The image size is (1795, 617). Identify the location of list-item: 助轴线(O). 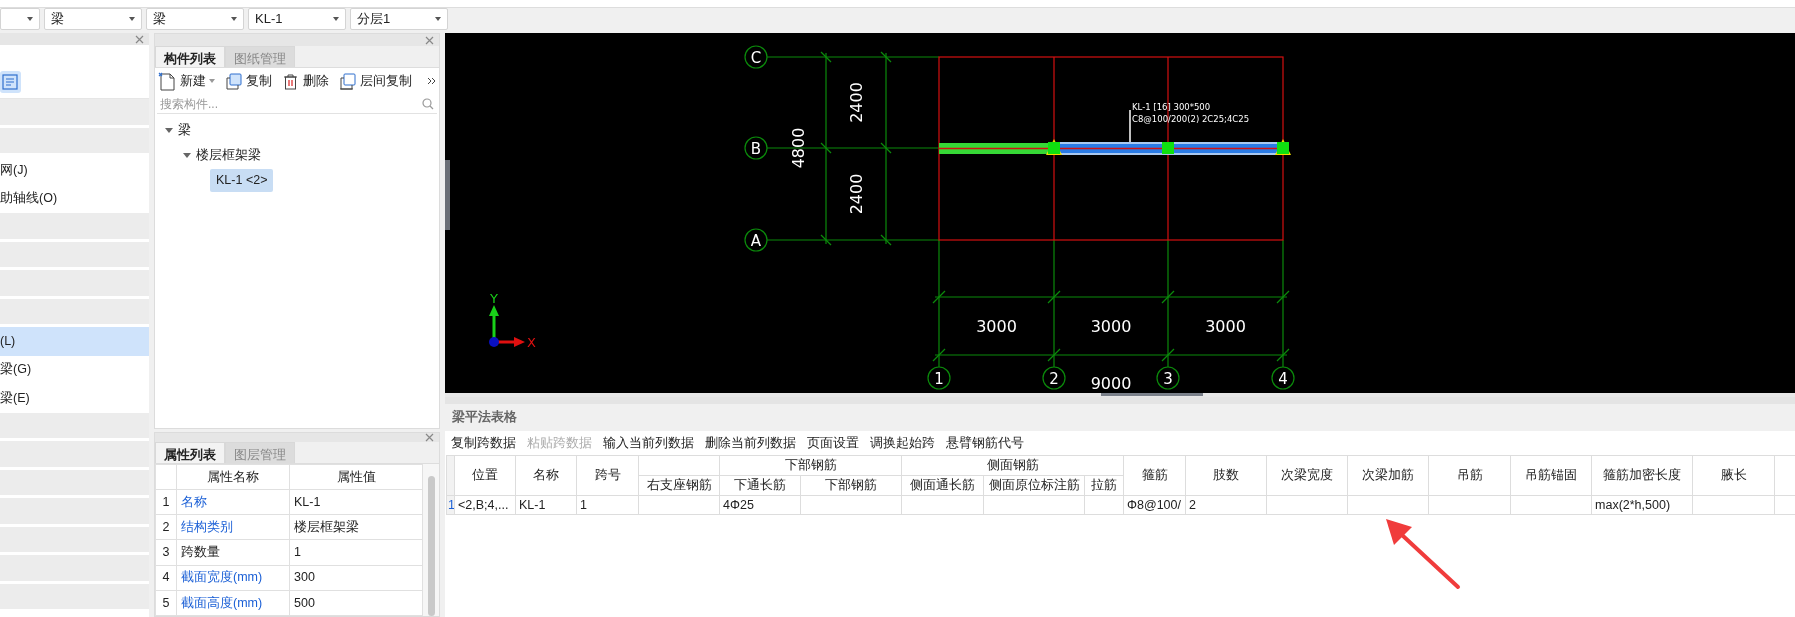
(74, 198).